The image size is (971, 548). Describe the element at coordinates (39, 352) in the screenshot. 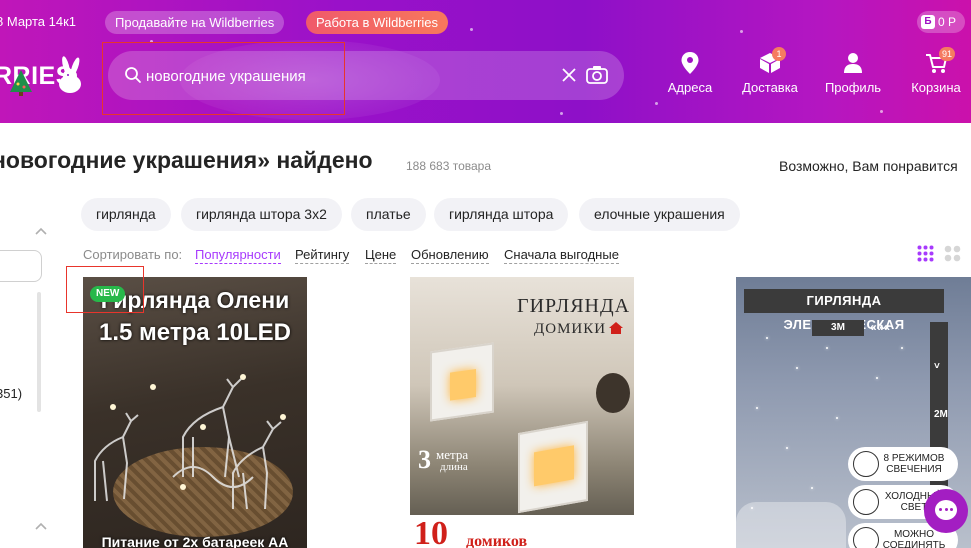

I see `filter-scrollbar` at that location.